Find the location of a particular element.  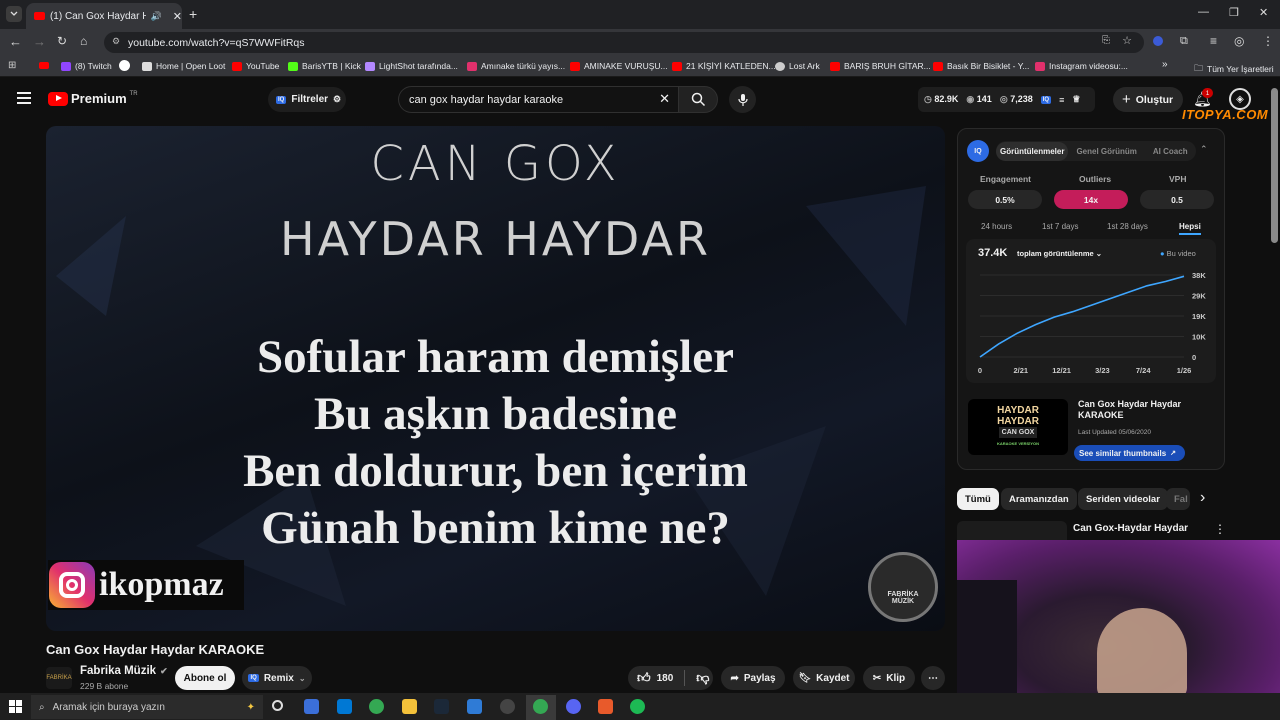

range-all: Hepsi is located at coordinates (1190, 228).